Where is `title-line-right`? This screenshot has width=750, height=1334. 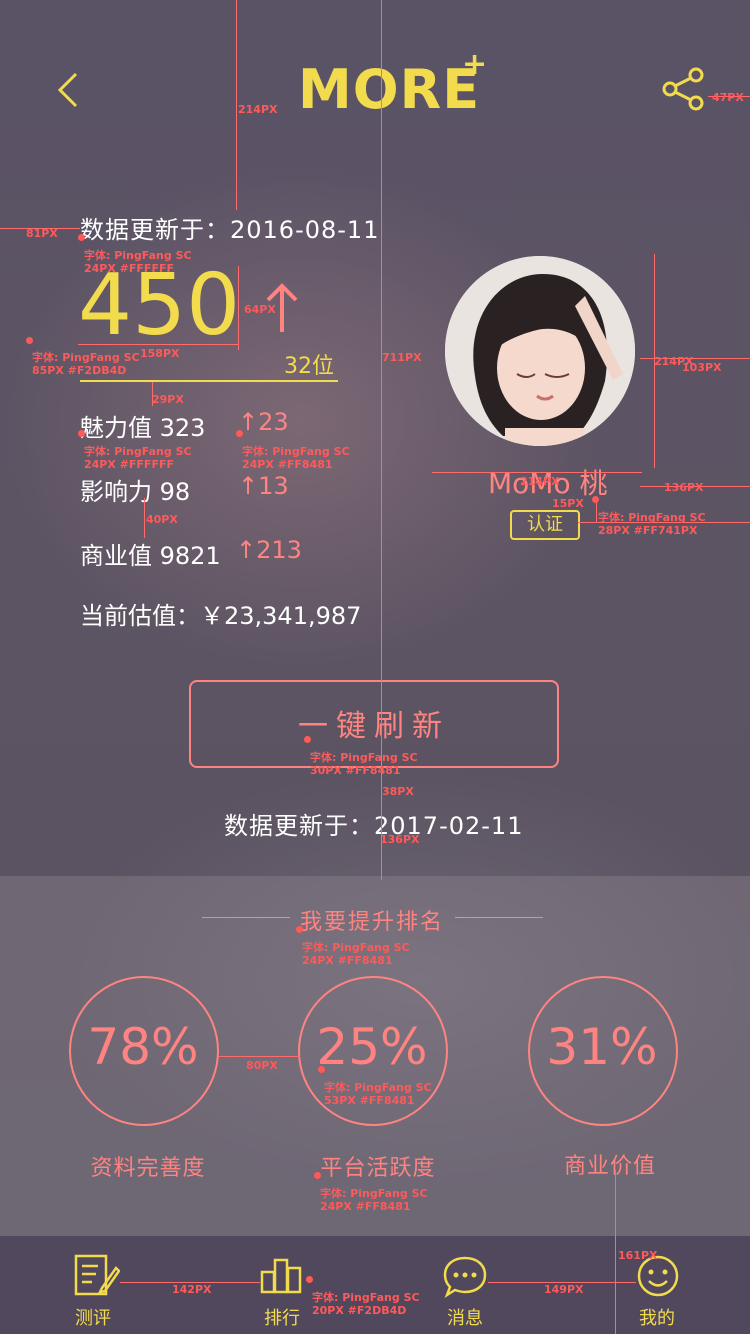 title-line-right is located at coordinates (499, 917).